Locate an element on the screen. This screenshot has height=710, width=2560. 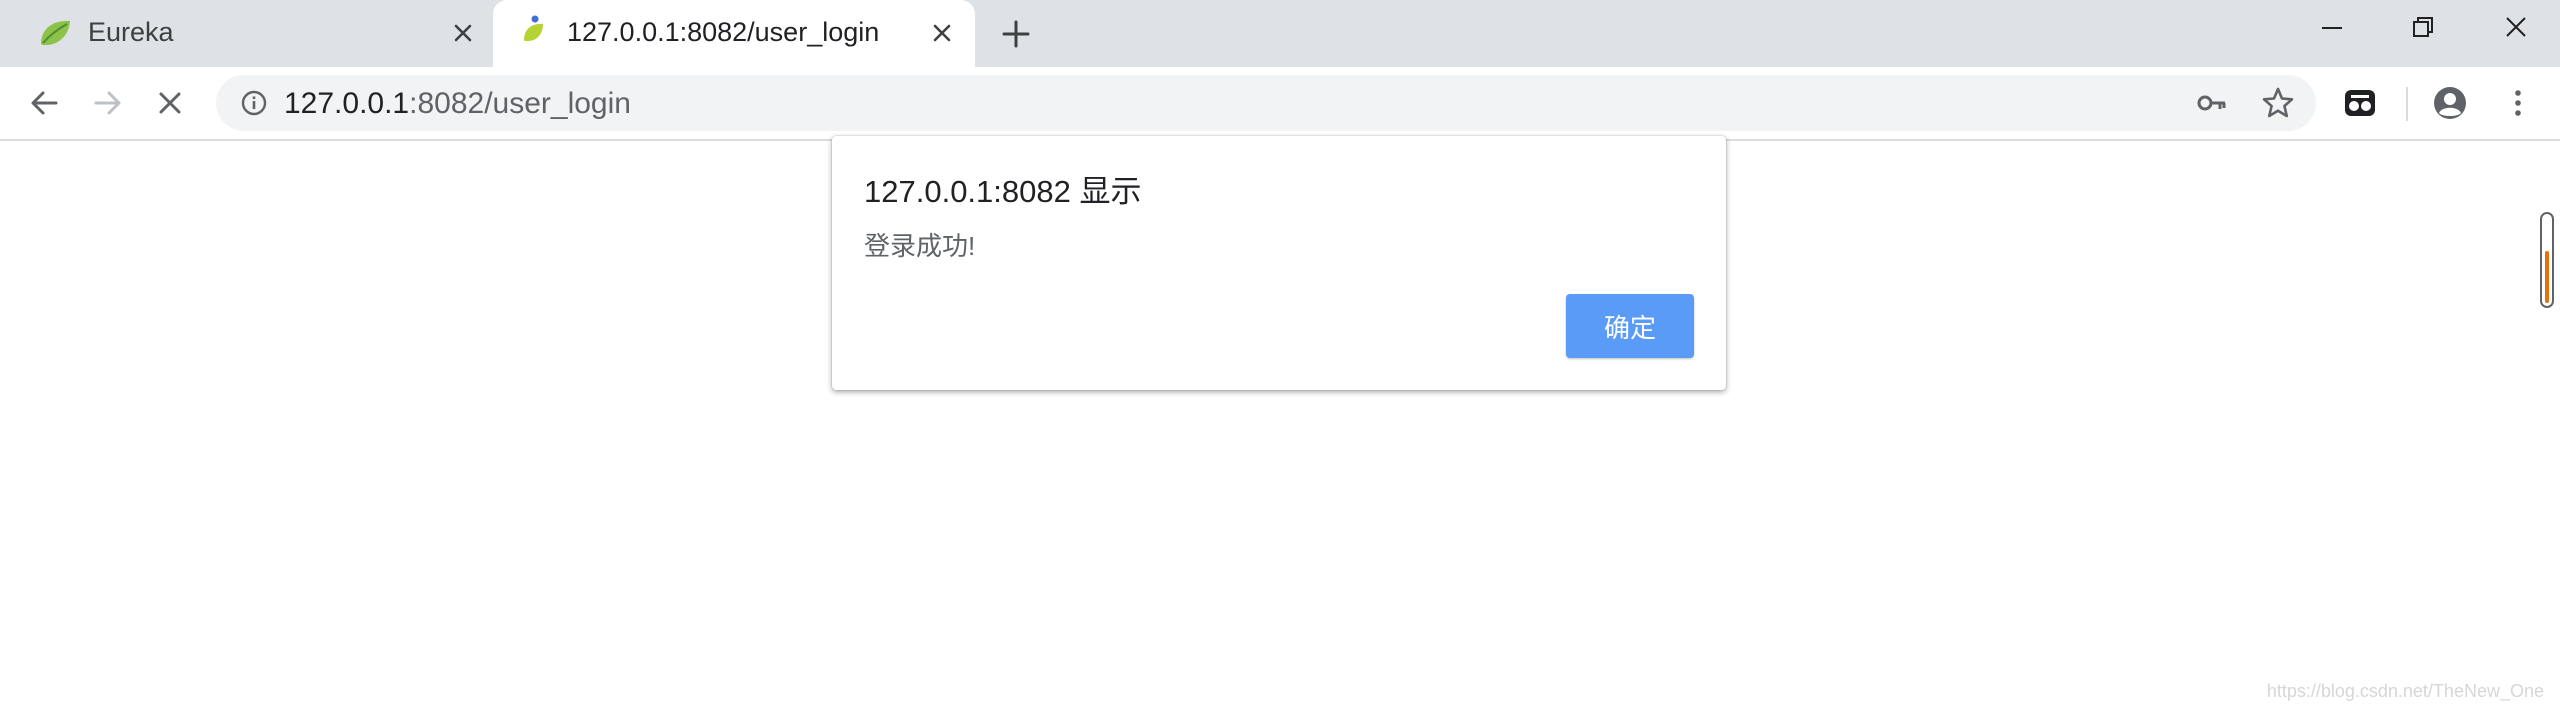
tab-title: Eureka is located at coordinates (131, 32).